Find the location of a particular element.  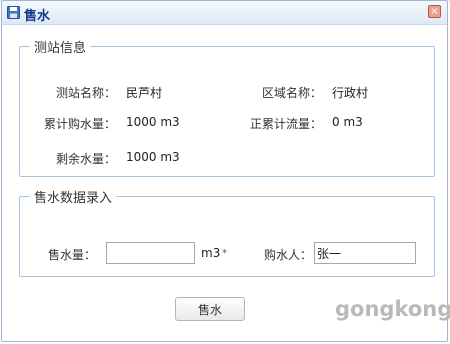

station-info-legend: 测站信息 is located at coordinates (60, 48).